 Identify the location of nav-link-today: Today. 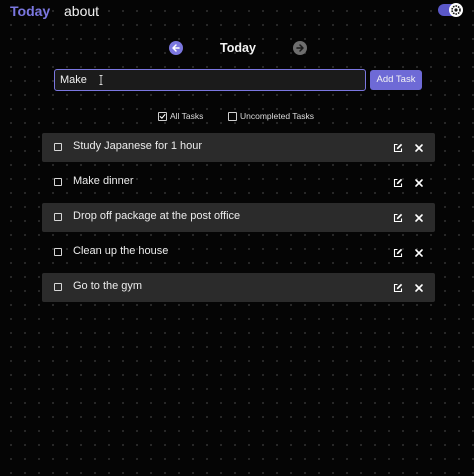
(30, 11).